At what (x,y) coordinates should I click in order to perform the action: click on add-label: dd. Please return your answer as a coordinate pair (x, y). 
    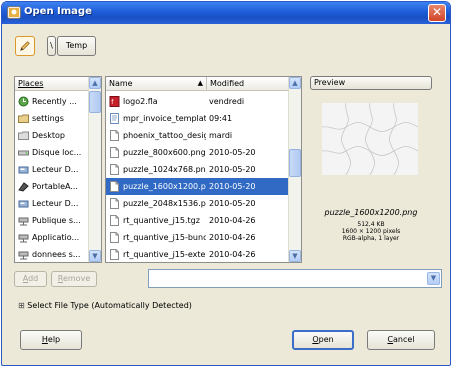
    Looking at the image, I should click on (33, 278).